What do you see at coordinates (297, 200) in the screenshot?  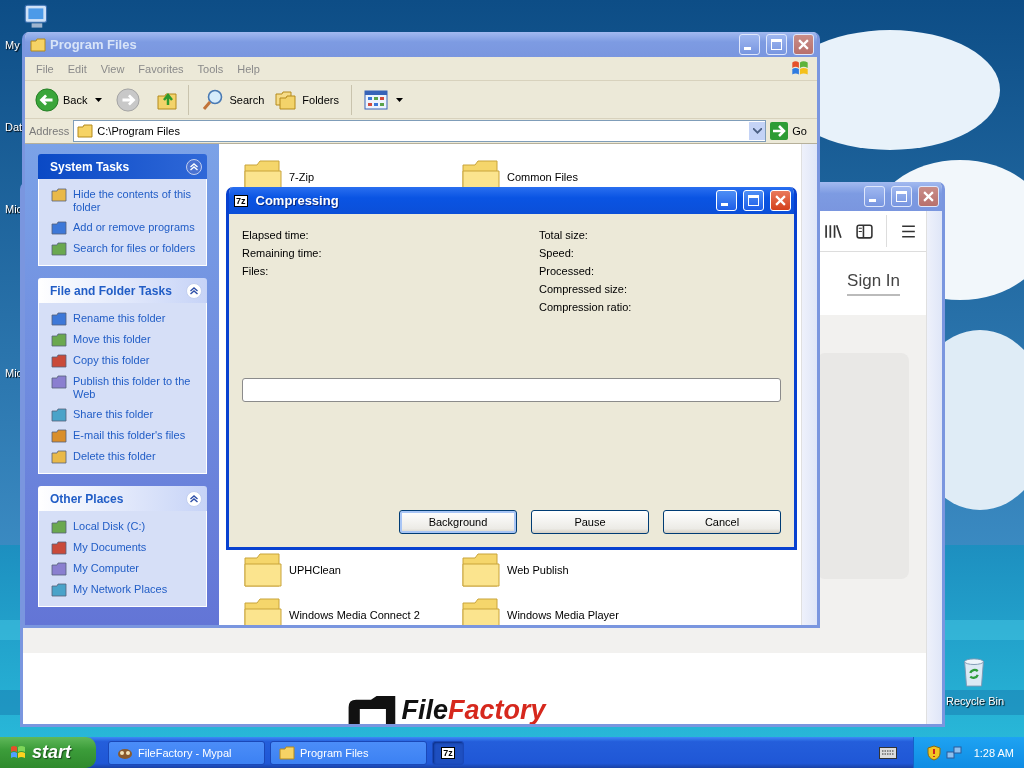 I see `window-title: Compressing` at bounding box center [297, 200].